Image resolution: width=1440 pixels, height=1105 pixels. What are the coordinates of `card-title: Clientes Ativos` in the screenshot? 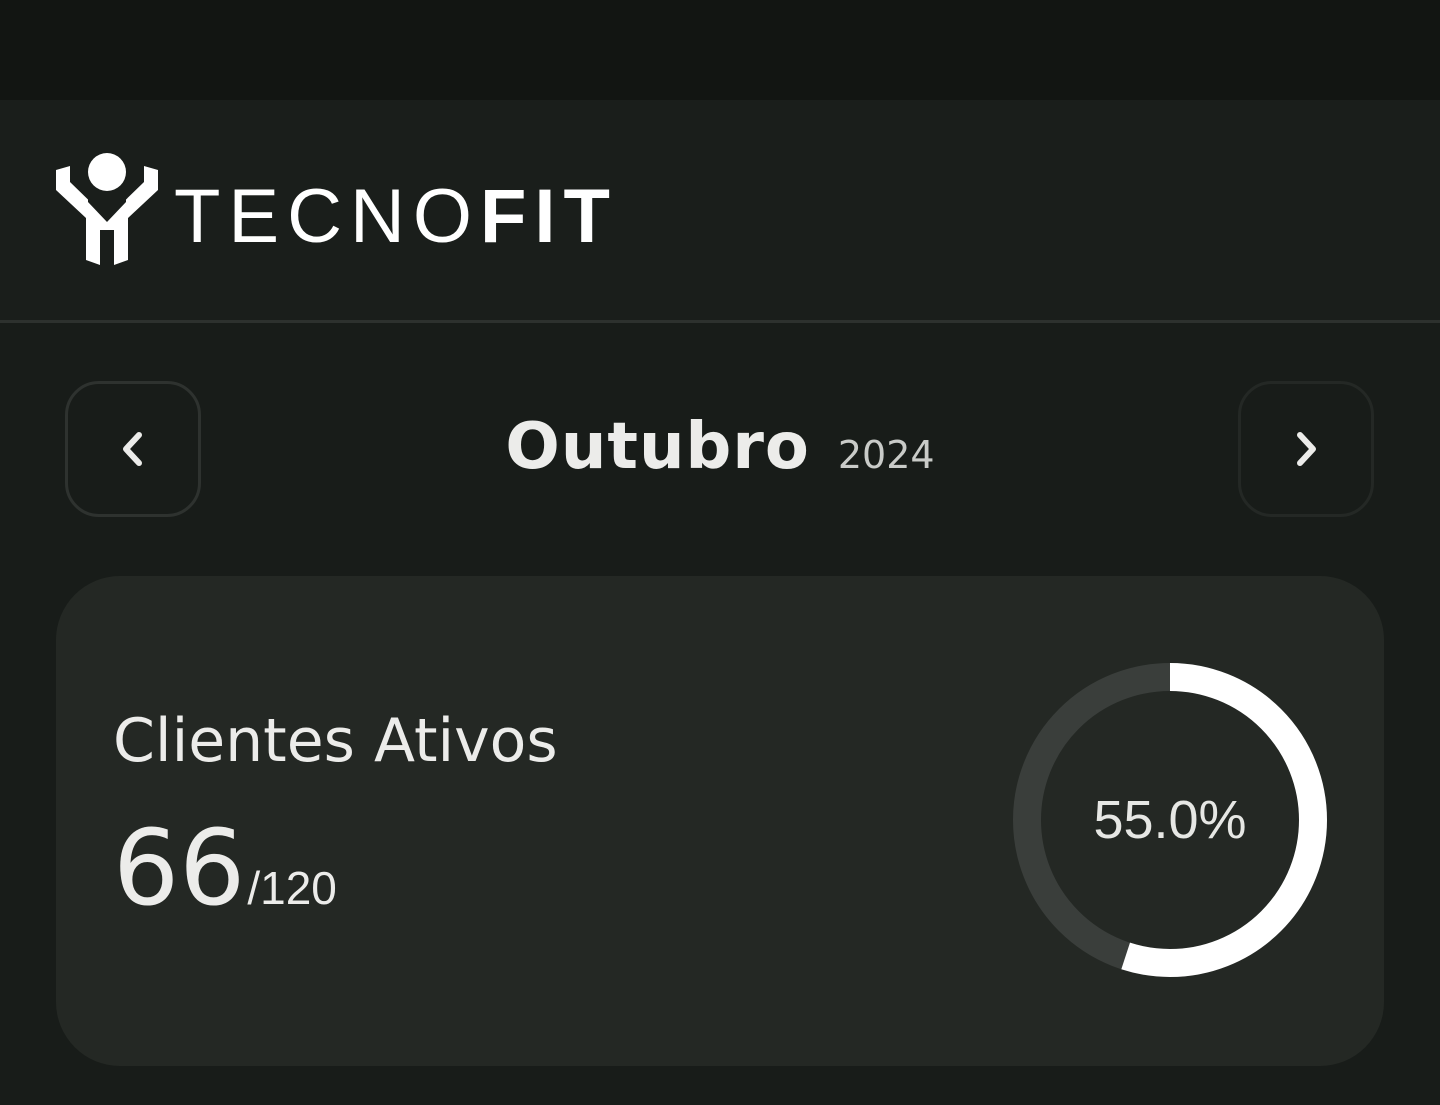 It's located at (335, 741).